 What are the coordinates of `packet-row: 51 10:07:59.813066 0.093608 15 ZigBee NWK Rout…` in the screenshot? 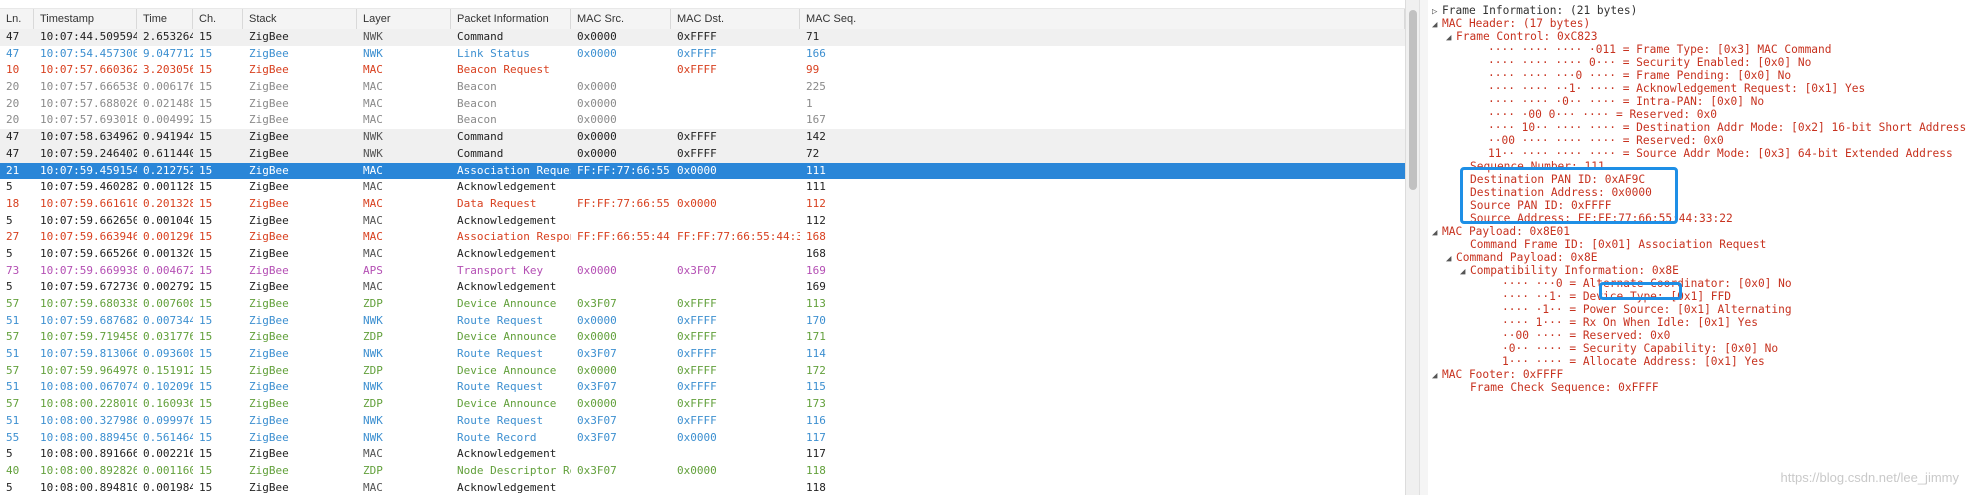 It's located at (702, 354).